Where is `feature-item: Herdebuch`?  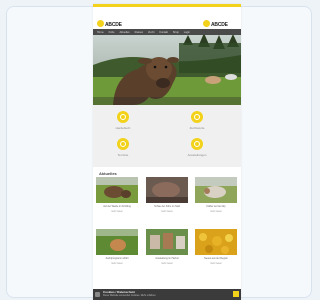
feature-item: Herdebuch is located at coordinates (123, 120).